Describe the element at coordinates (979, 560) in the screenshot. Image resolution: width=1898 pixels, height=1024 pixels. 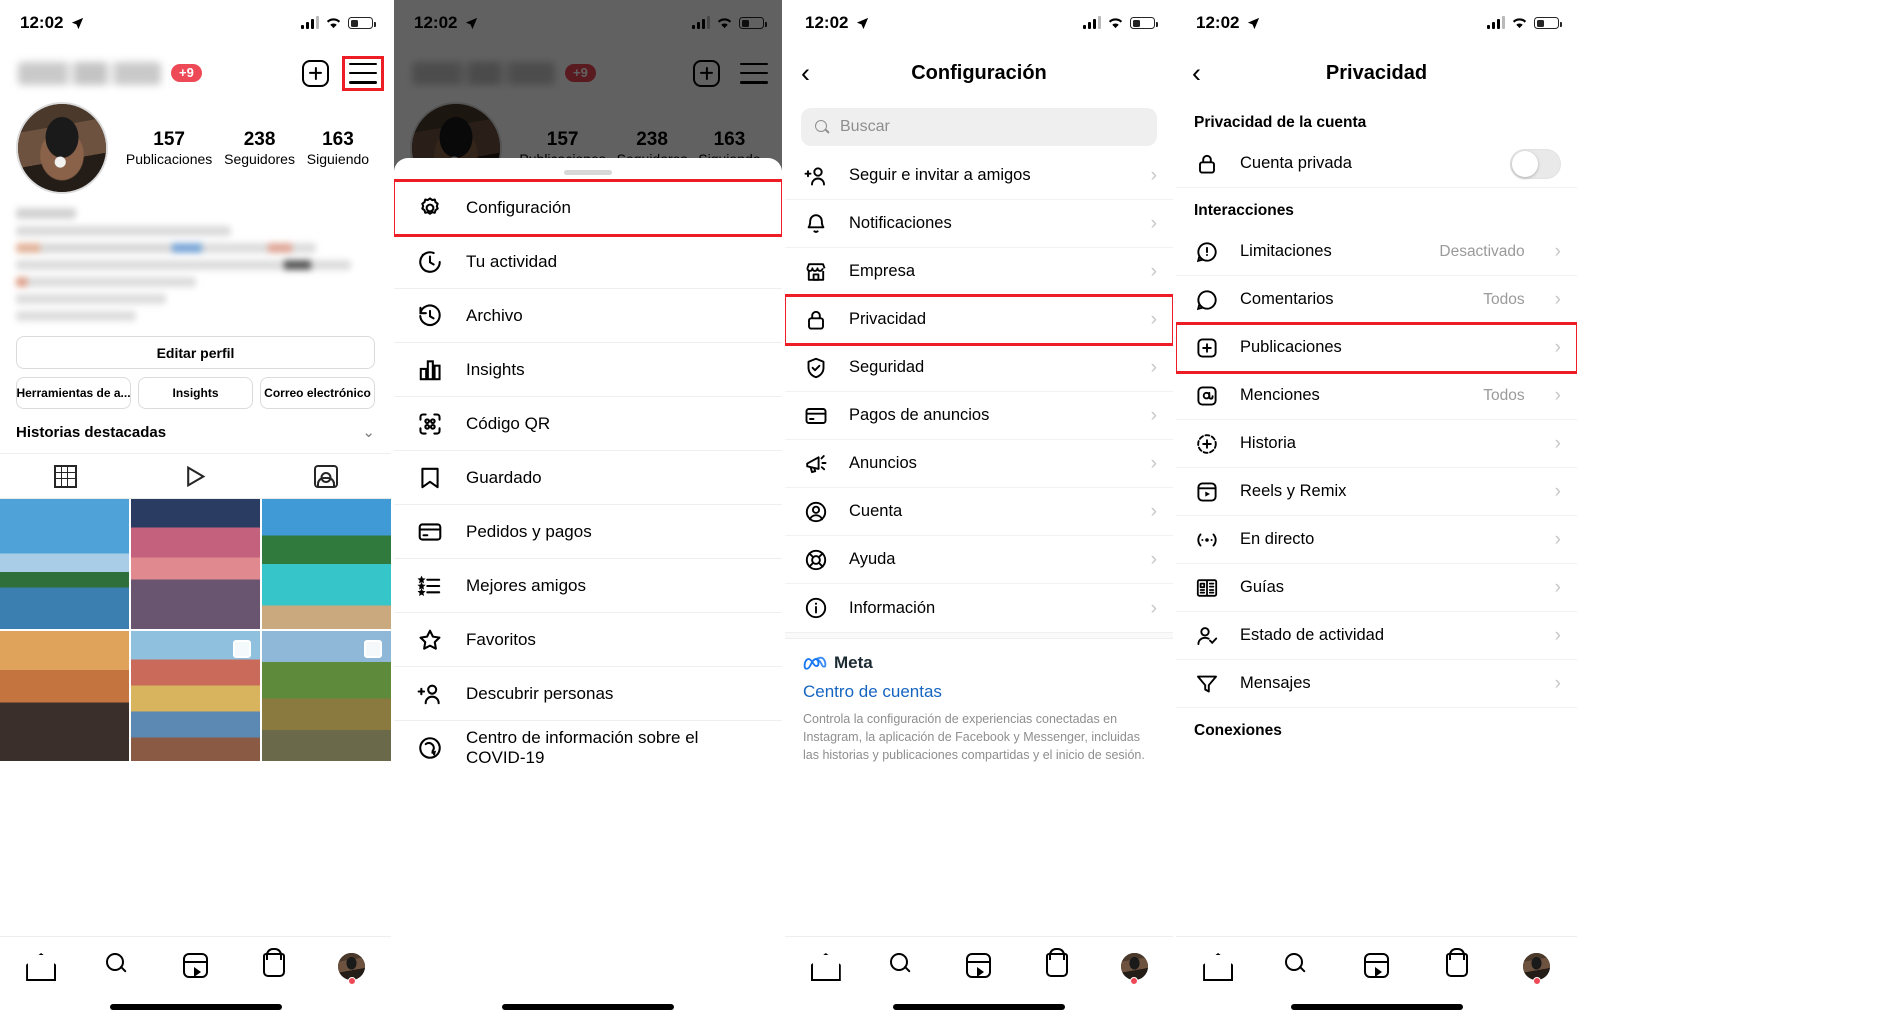
I see `settings-row-ayuda: Ayuda ›` at that location.